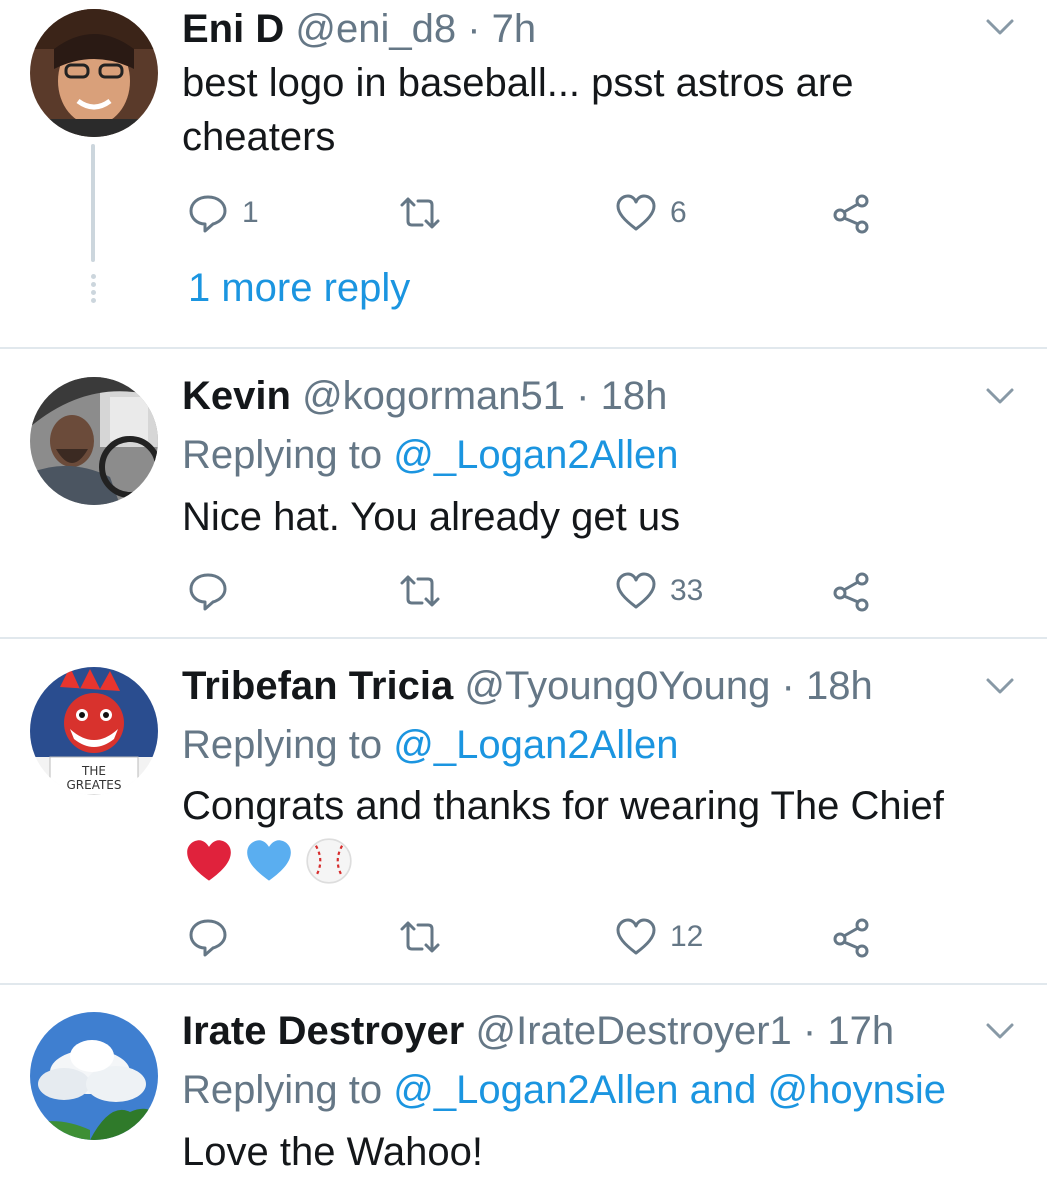 The height and width of the screenshot is (1200, 1047). What do you see at coordinates (329, 861) in the screenshot?
I see `baseball-icon` at bounding box center [329, 861].